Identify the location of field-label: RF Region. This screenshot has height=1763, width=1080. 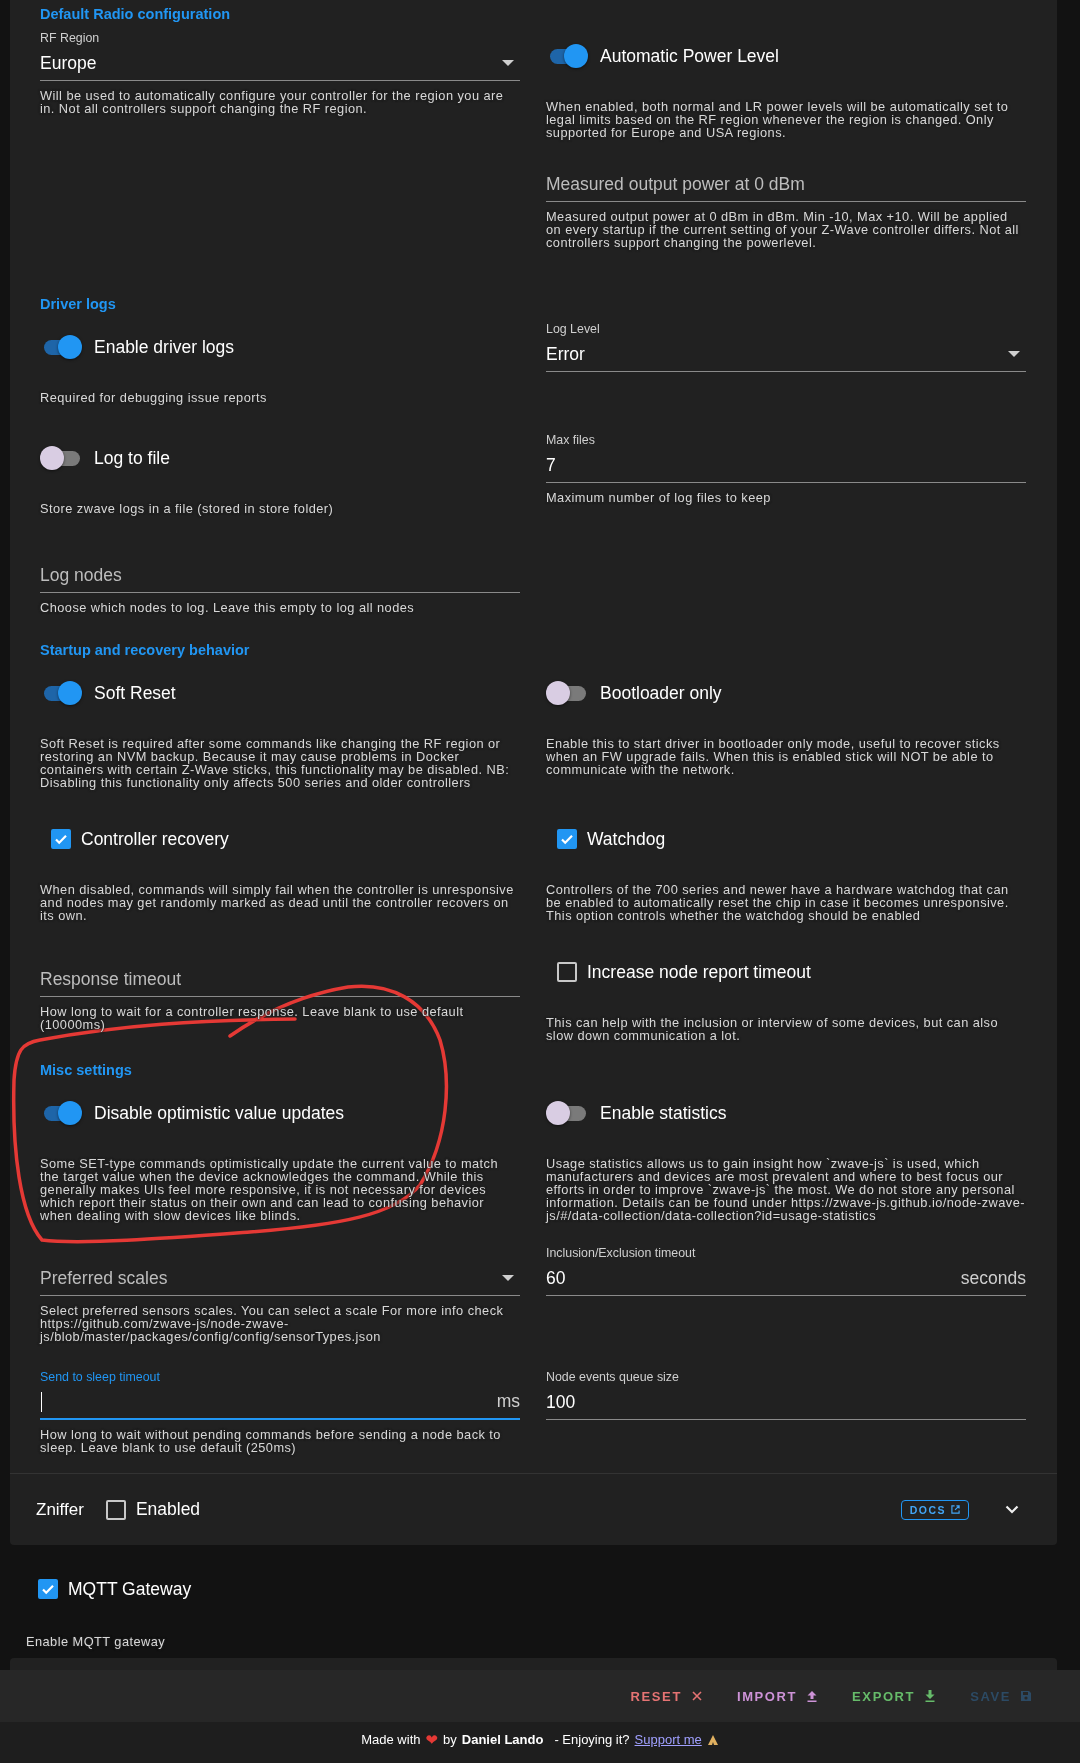
(70, 38).